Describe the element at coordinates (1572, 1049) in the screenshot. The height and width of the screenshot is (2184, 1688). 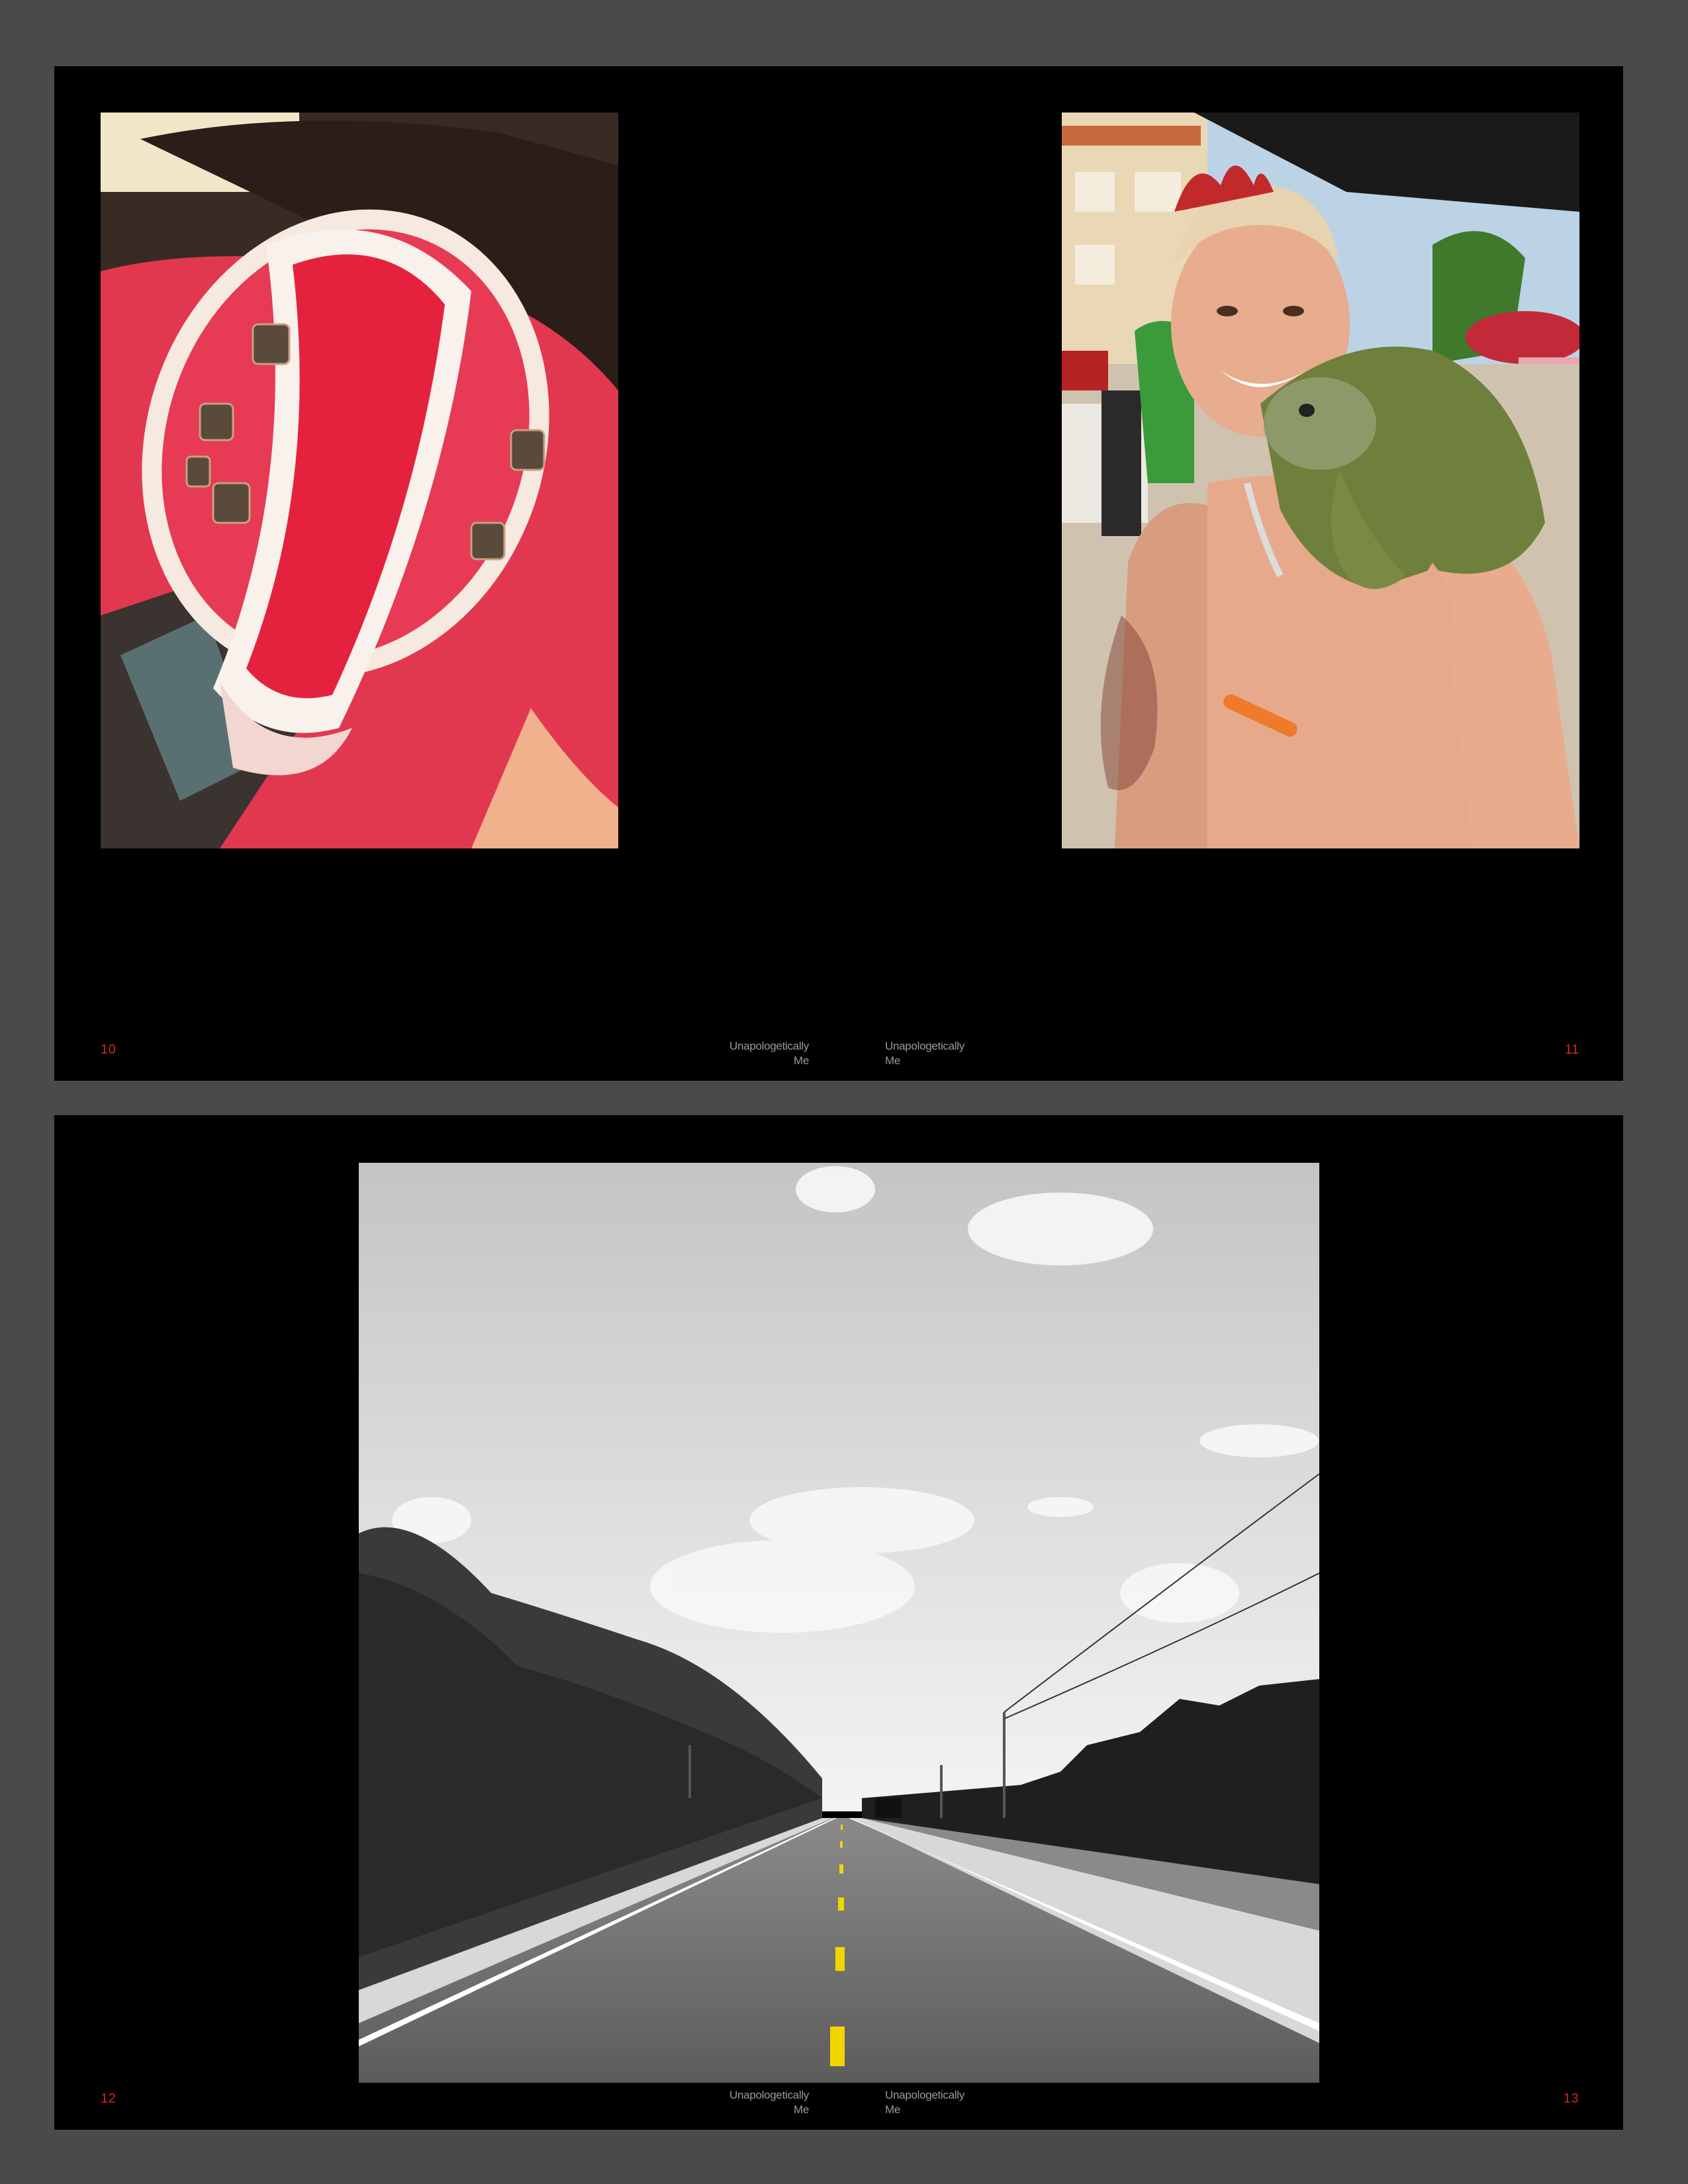
I see `page-number-right: 11` at that location.